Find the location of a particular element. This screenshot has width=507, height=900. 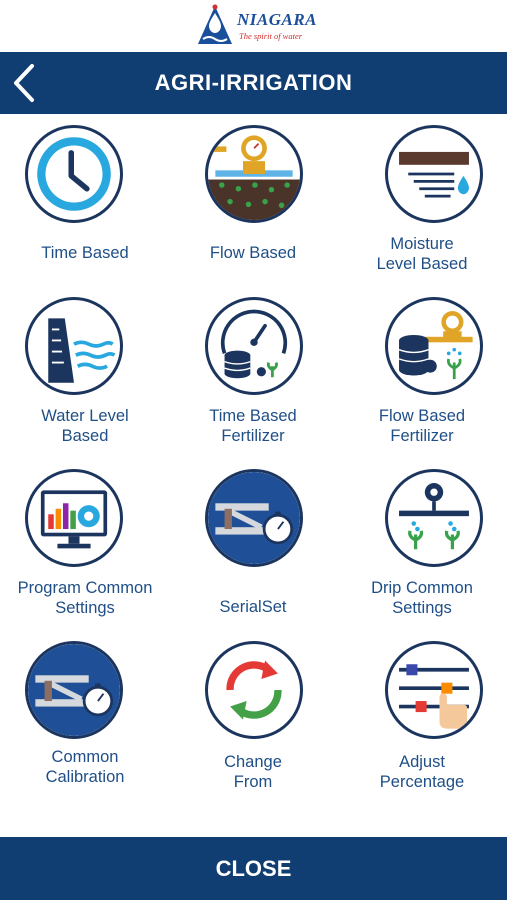

tile-water-level-based: Water Level Based is located at coordinates (85, 372).